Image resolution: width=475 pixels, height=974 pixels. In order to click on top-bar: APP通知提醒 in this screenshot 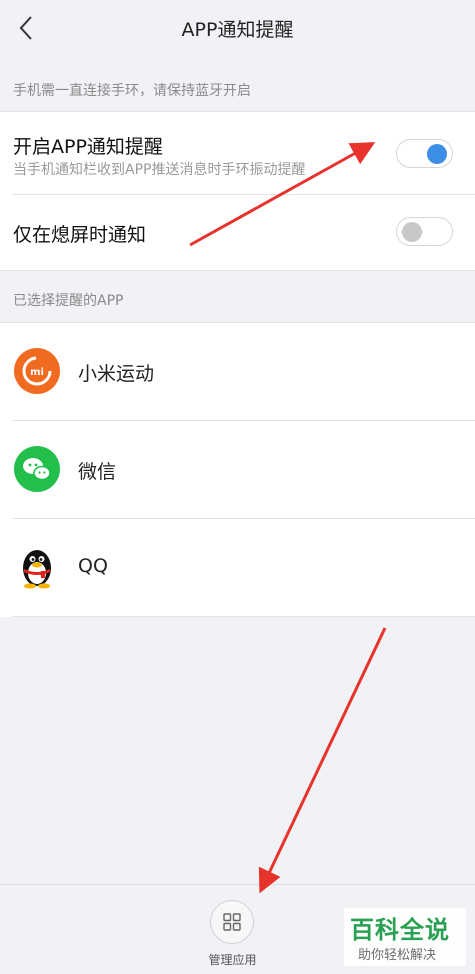, I will do `click(237, 29)`.